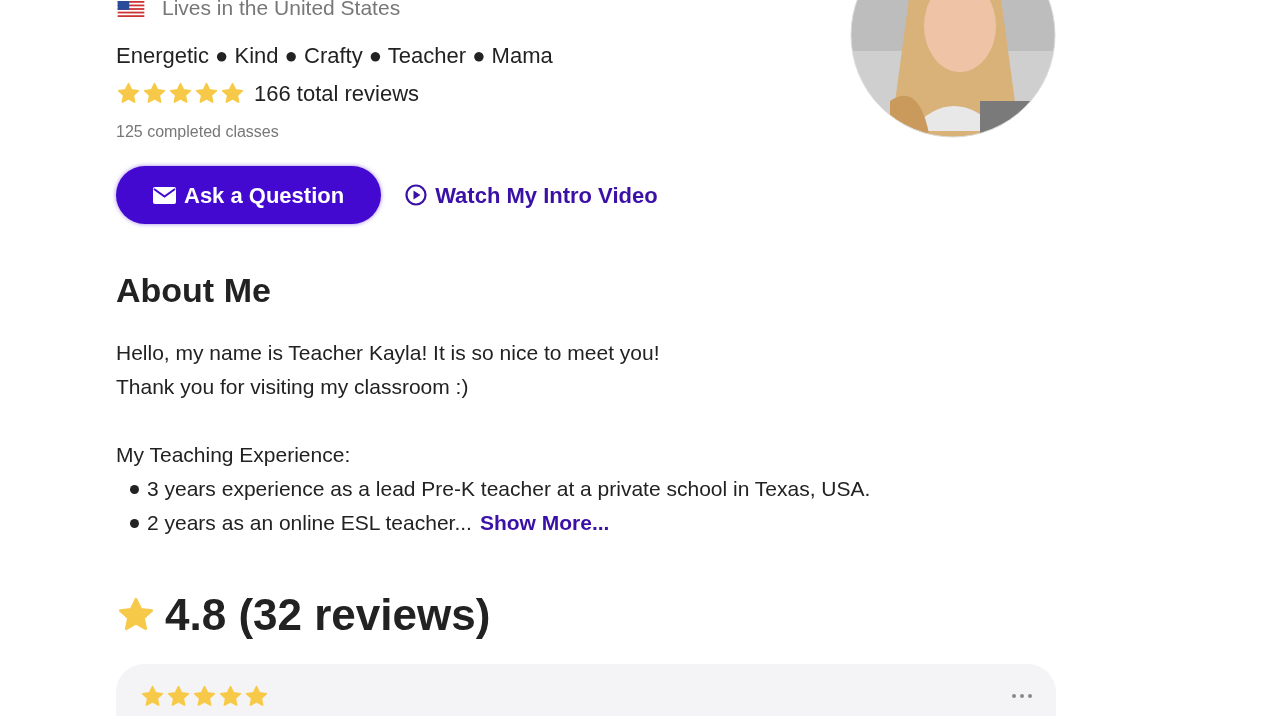 The image size is (1279, 720). Describe the element at coordinates (164, 195) in the screenshot. I see `envelope-icon` at that location.